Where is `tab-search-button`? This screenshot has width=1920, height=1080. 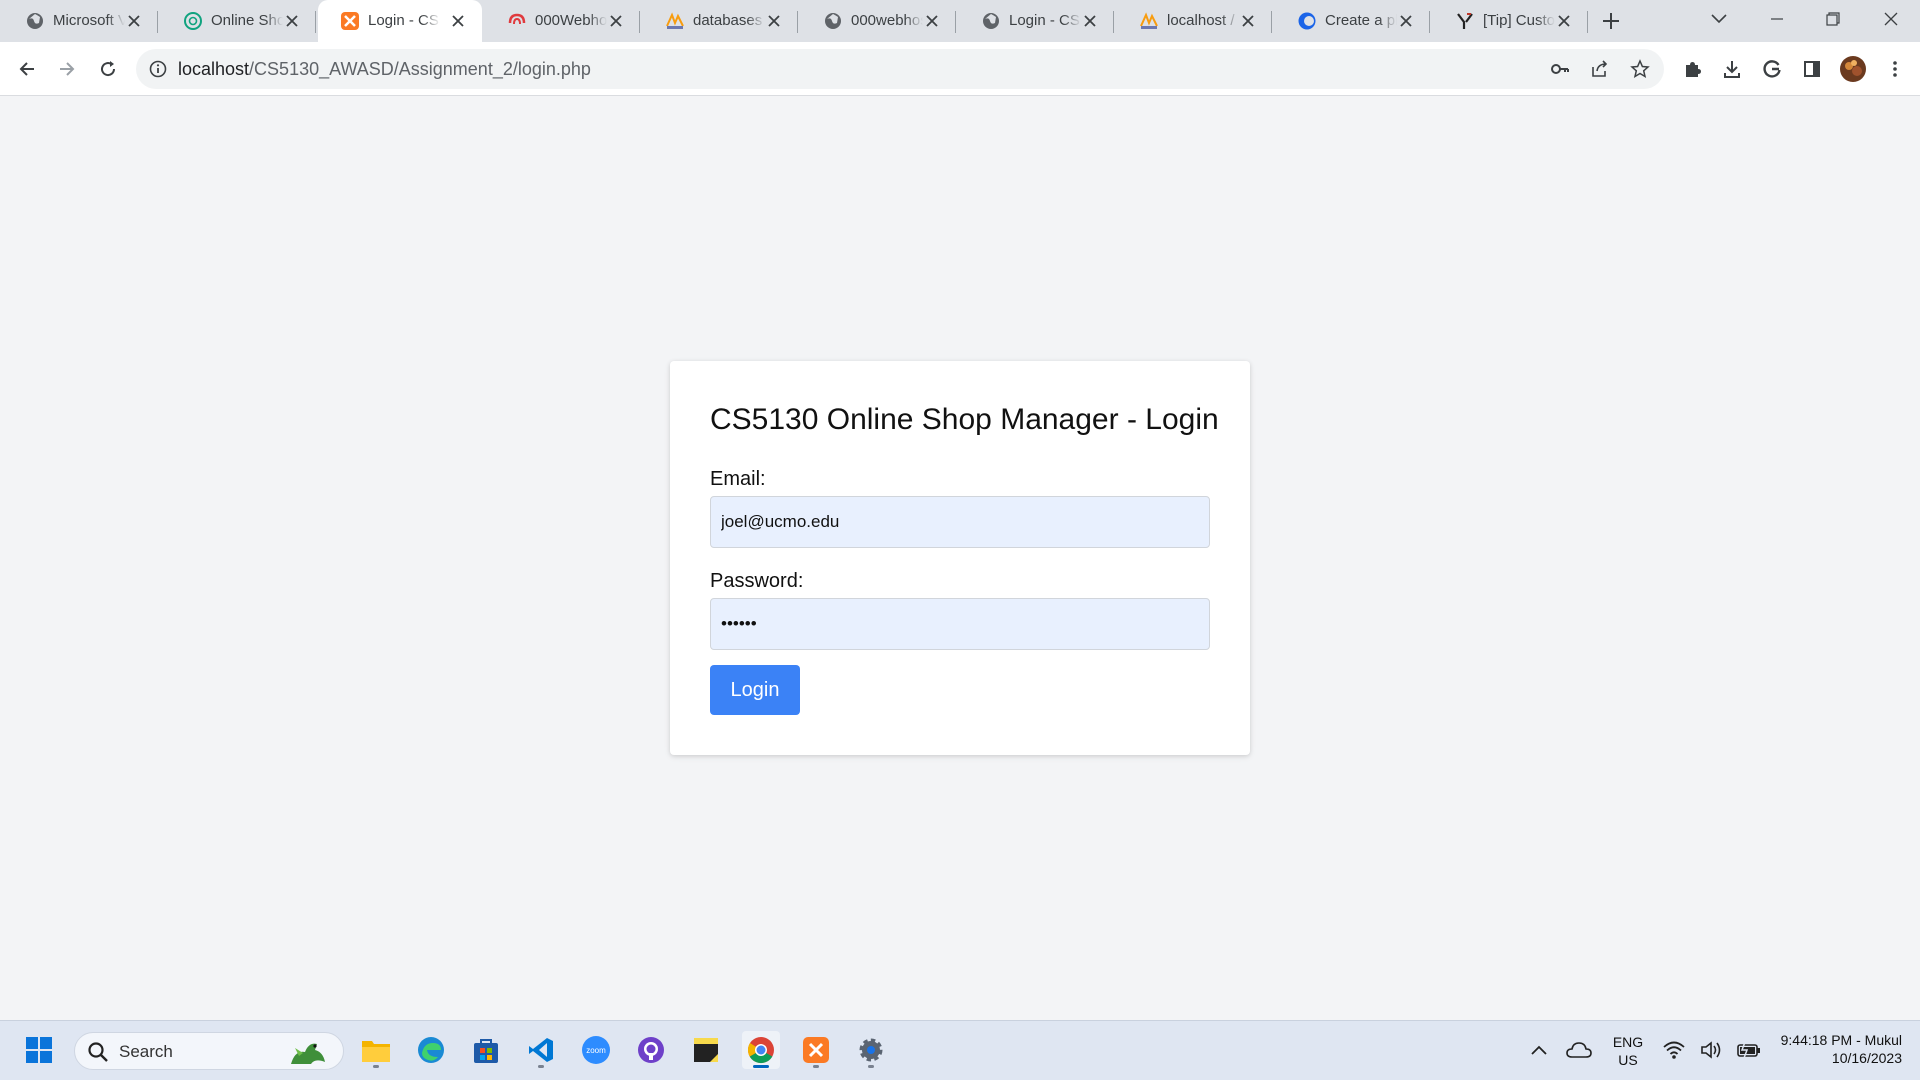 tab-search-button is located at coordinates (1719, 19).